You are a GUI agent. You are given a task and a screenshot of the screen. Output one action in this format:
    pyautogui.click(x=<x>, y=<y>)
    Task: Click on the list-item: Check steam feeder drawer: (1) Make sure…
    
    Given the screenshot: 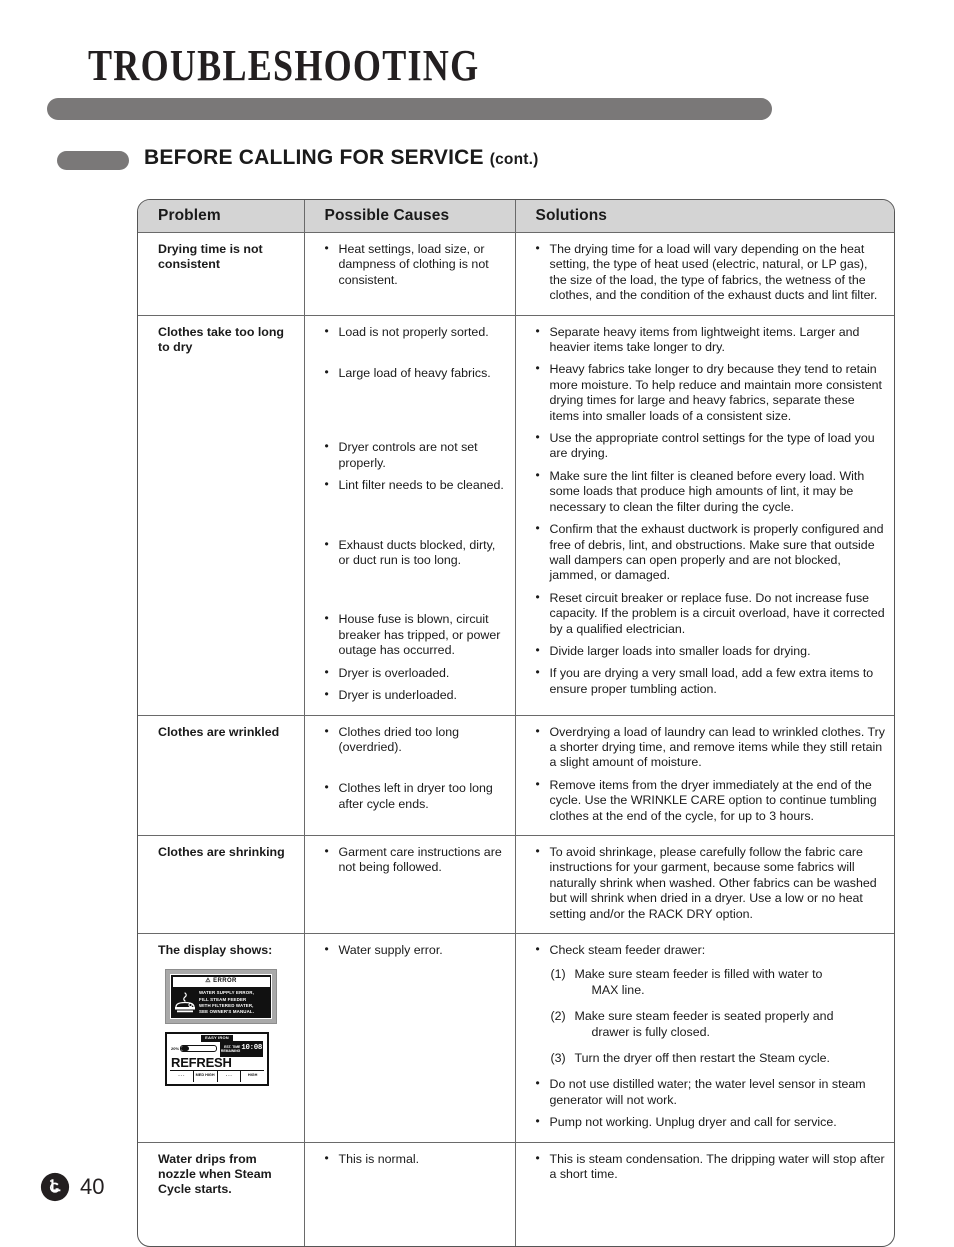 What is the action you would take?
    pyautogui.click(x=711, y=1004)
    